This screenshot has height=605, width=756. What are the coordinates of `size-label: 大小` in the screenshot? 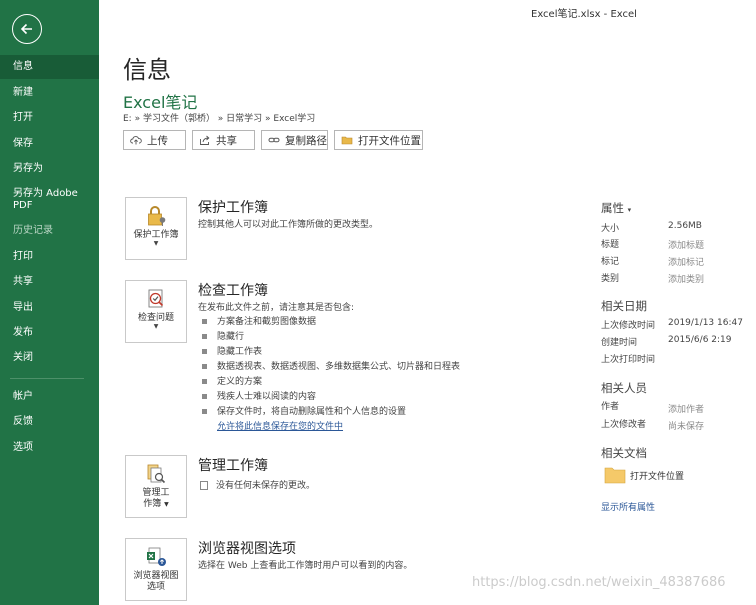 It's located at (610, 229).